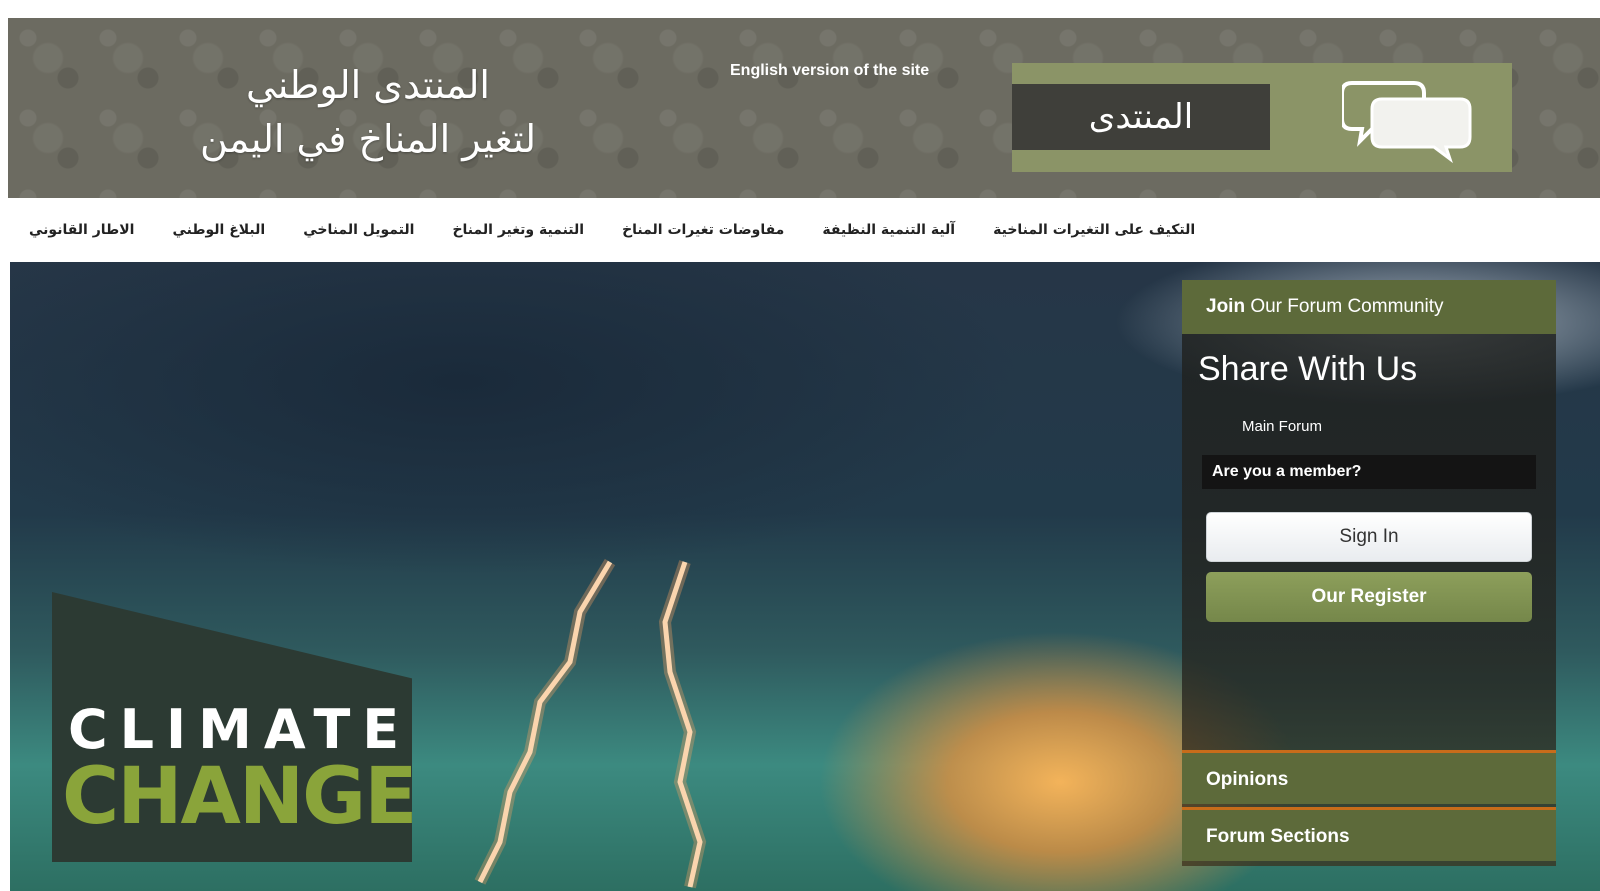 Image resolution: width=1600 pixels, height=891 pixels. Describe the element at coordinates (368, 139) in the screenshot. I see `site-title-line2: لتغير المناخ في اليمن` at that location.